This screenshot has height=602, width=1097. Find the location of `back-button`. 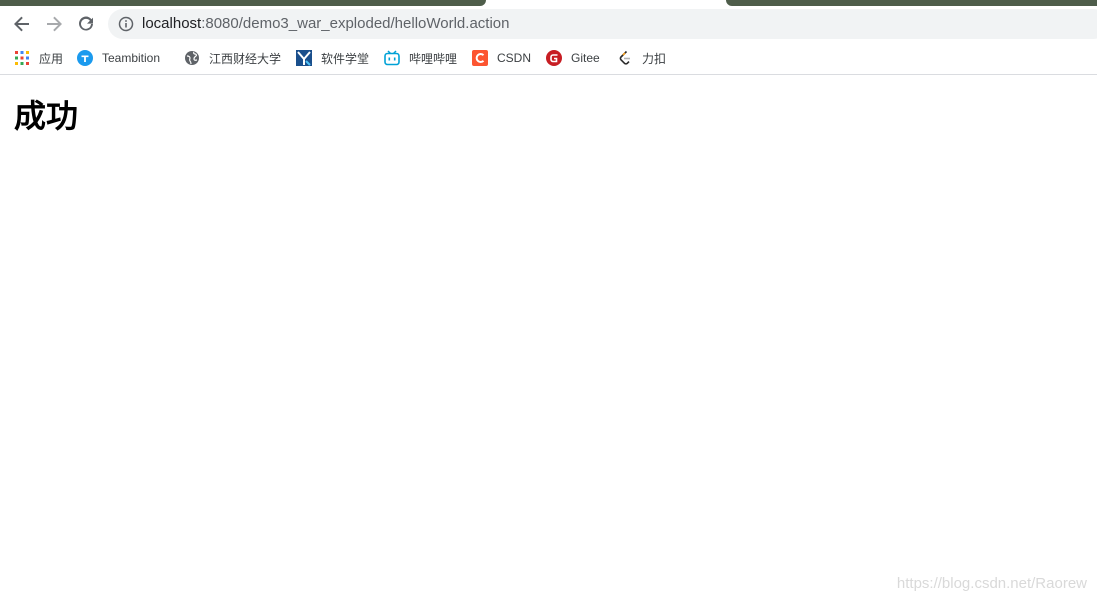

back-button is located at coordinates (22, 24).